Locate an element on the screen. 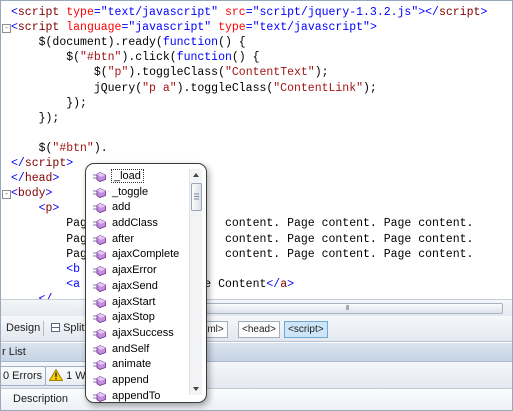 The width and height of the screenshot is (513, 411). breadcrumb-head: <head> is located at coordinates (259, 329).